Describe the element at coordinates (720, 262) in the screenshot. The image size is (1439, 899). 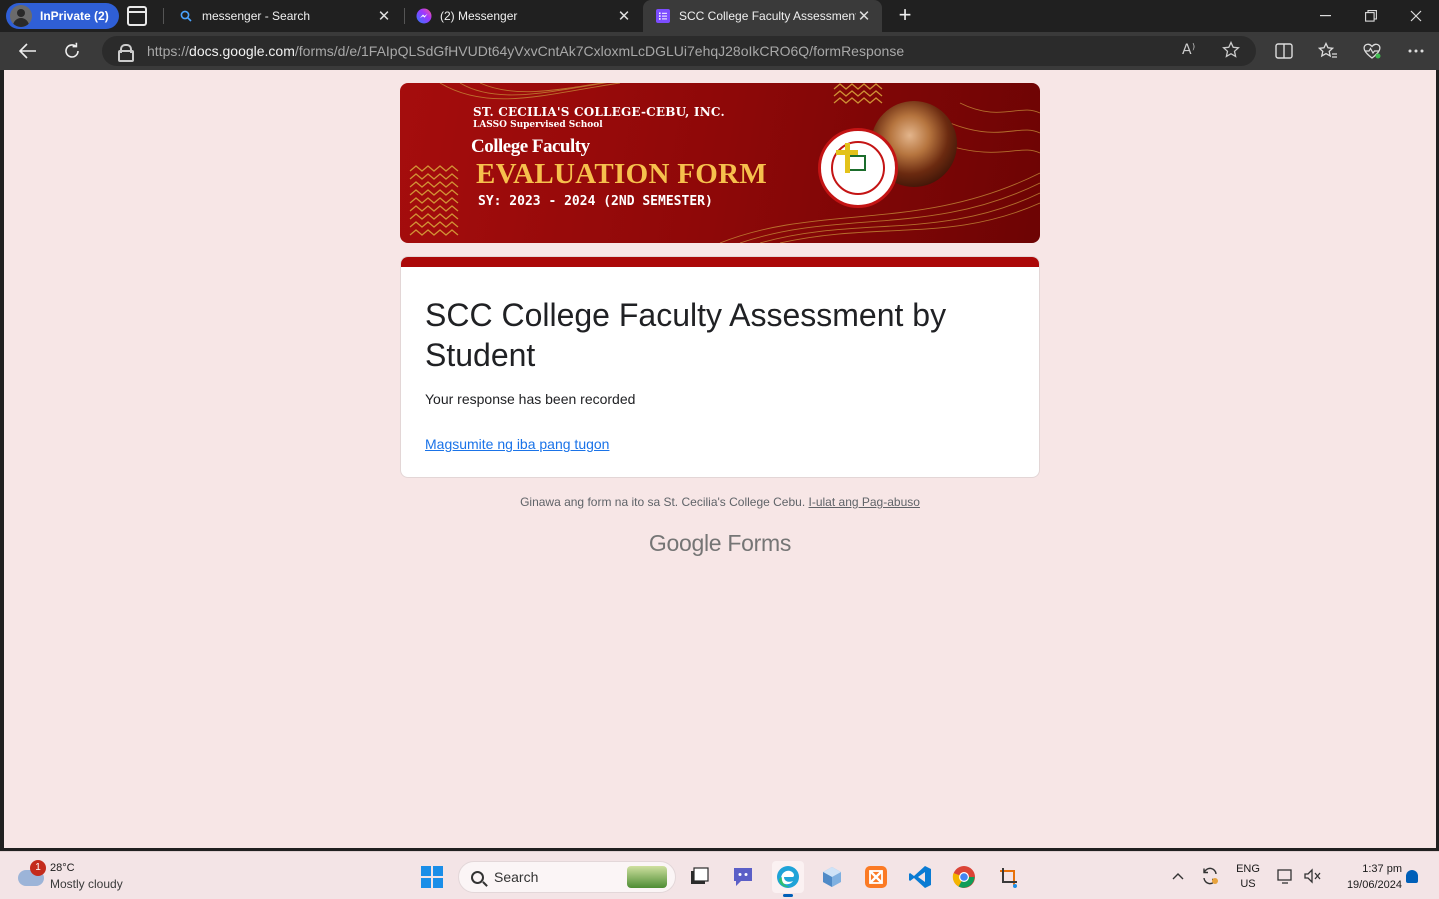
I see `card-theme-bar` at that location.